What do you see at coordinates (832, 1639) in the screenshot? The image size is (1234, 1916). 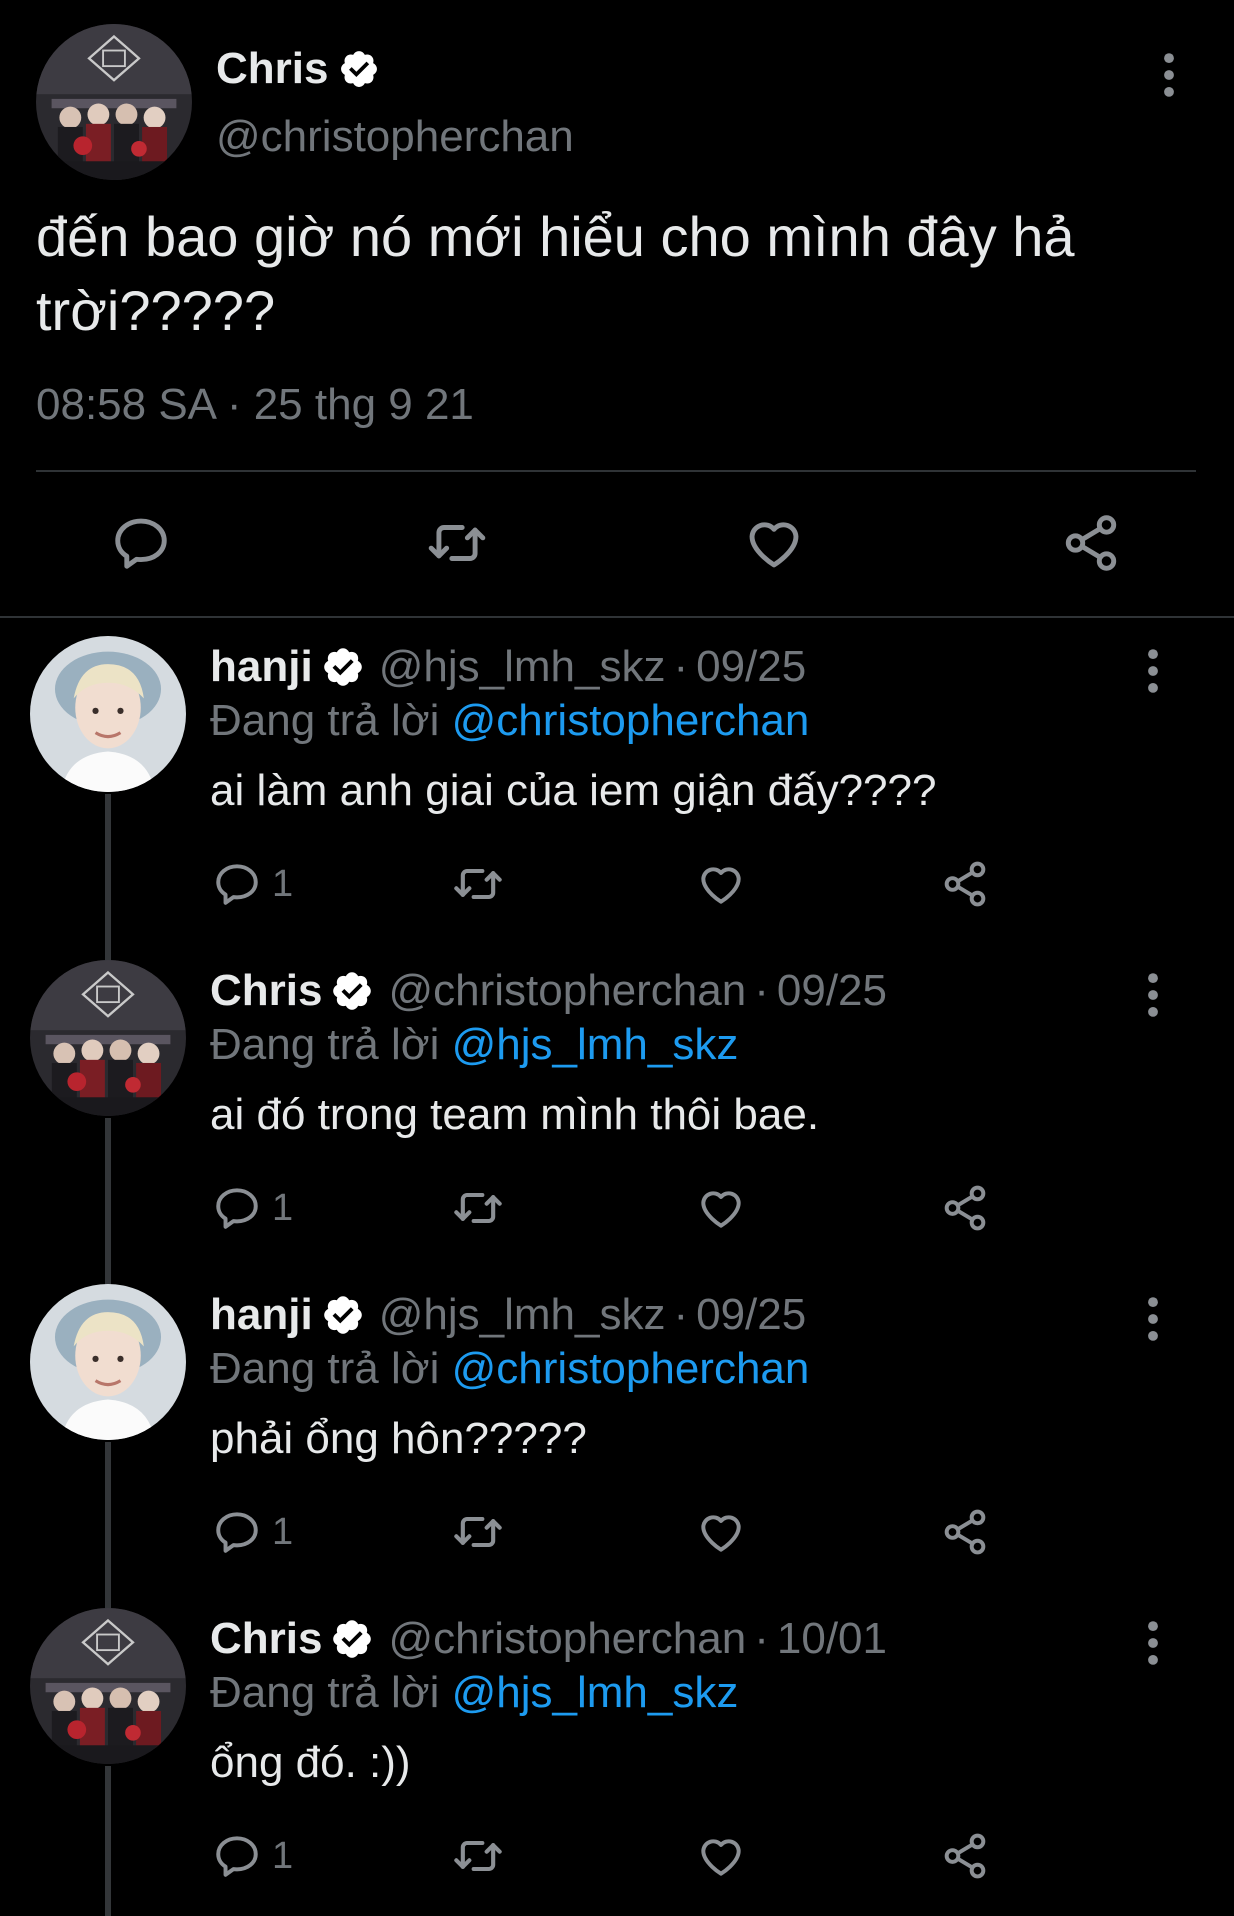 I see `reply-date: 10/01` at bounding box center [832, 1639].